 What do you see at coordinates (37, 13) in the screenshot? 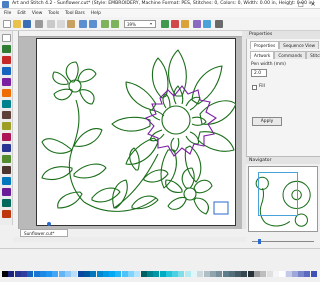
I see `menu-view: View` at bounding box center [37, 13].